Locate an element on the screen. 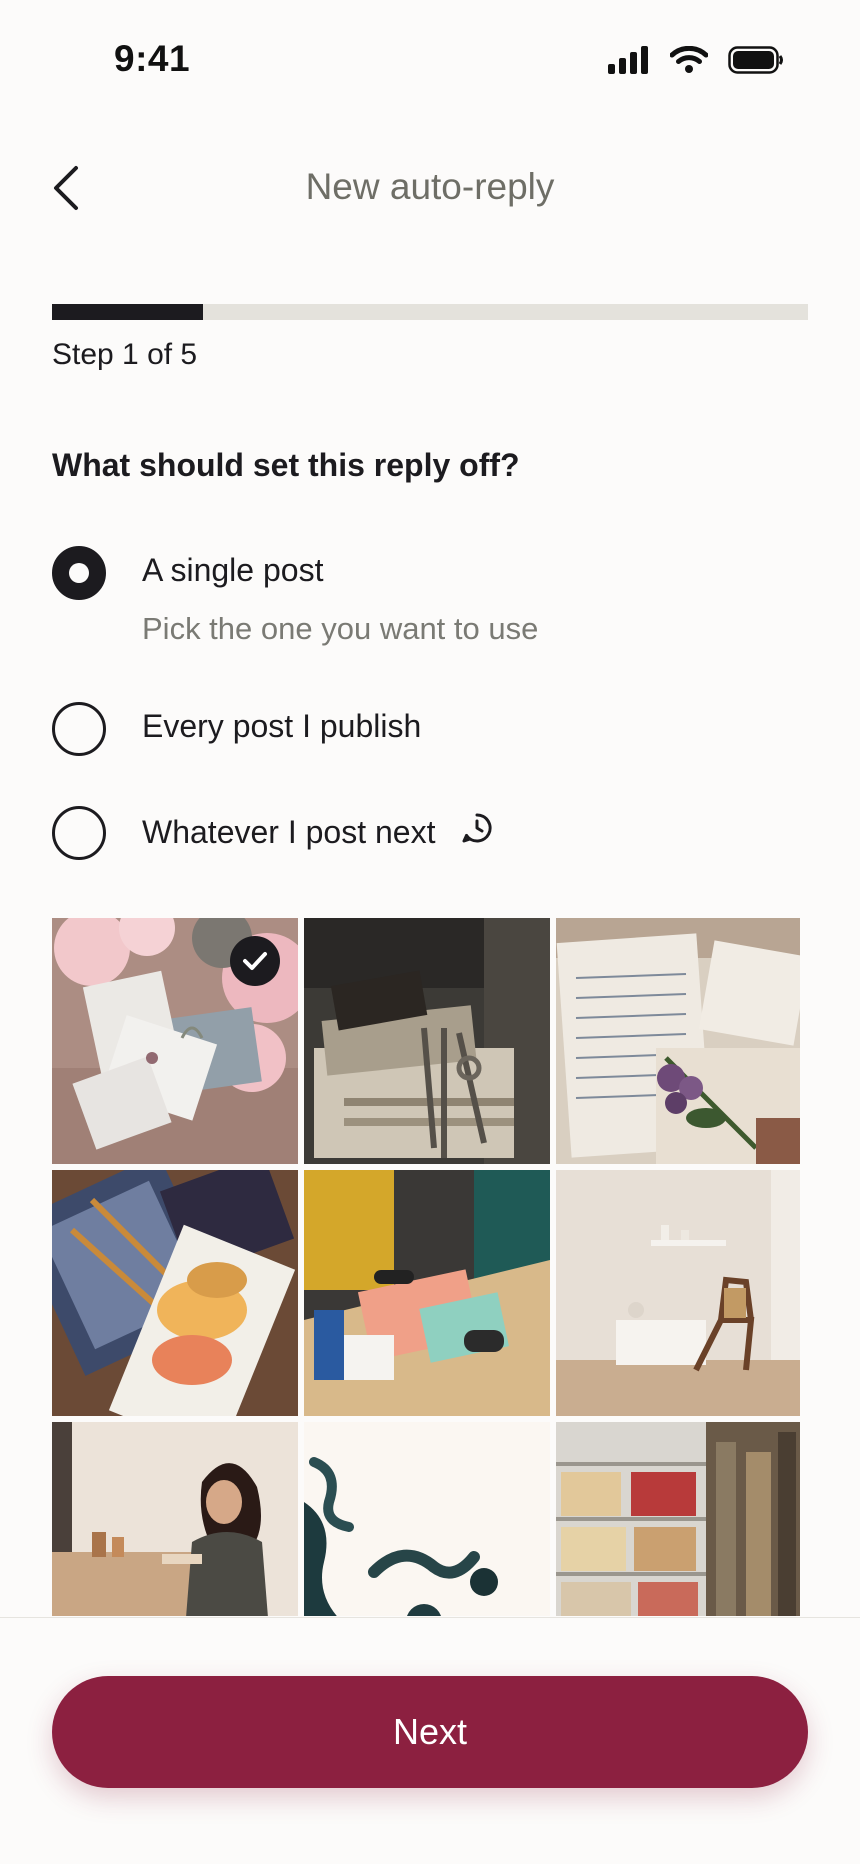  option-next-post: Whatever I post next is located at coordinates (272, 833).